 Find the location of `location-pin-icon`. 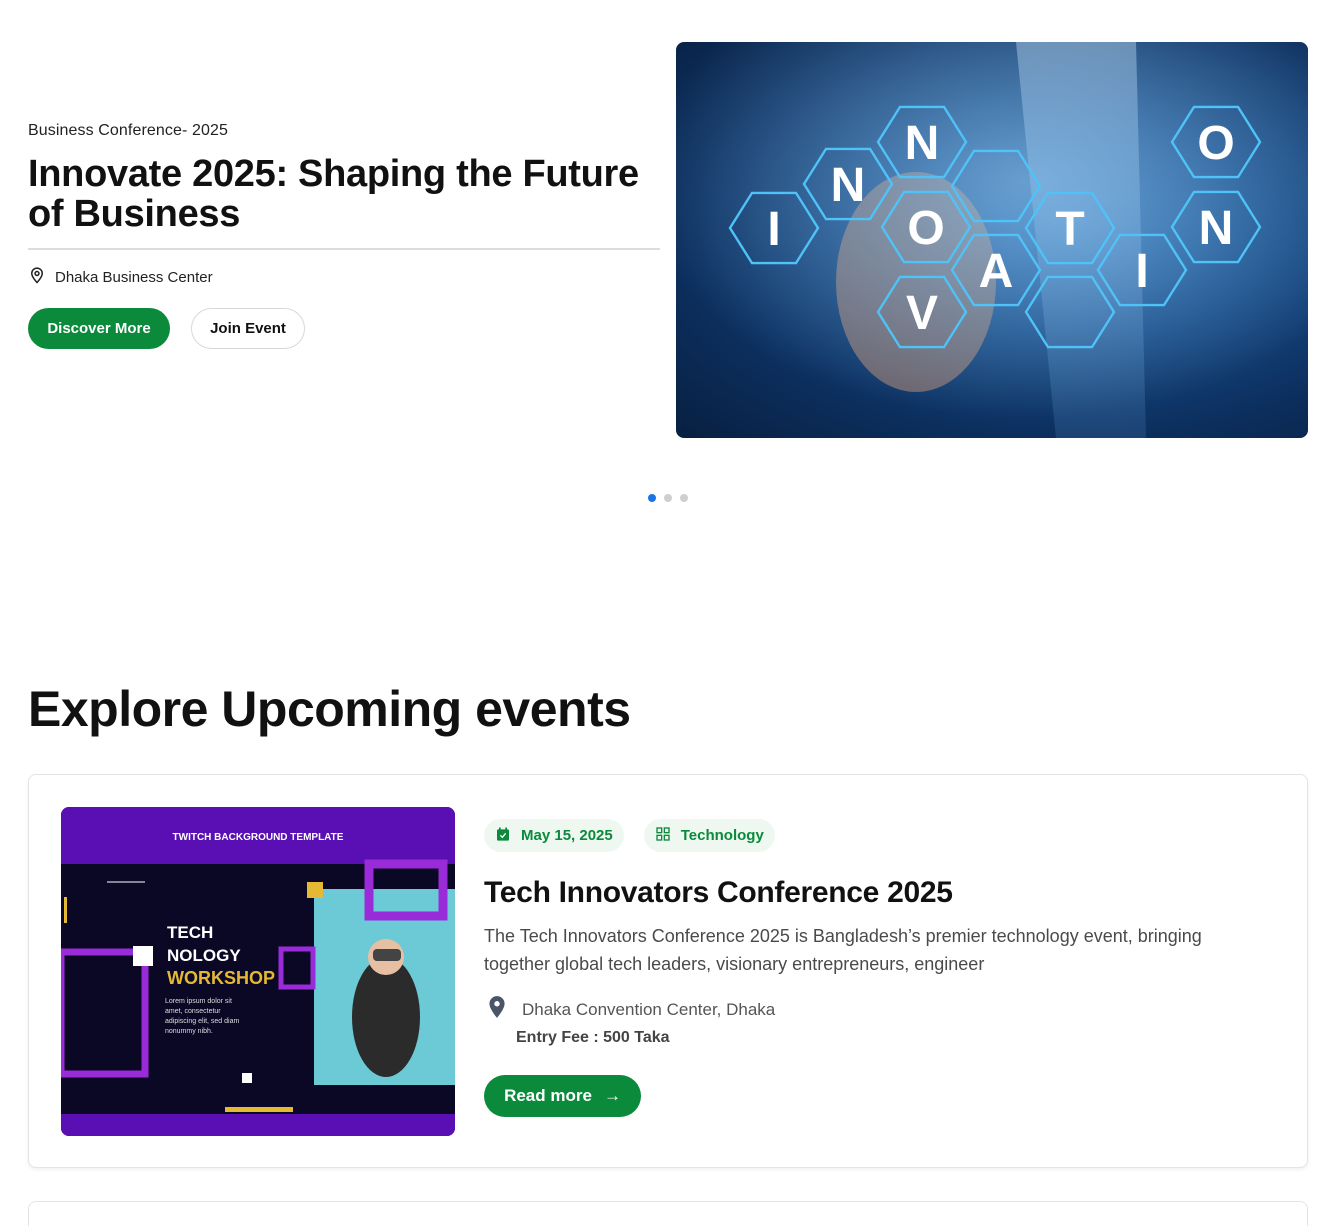

location-pin-icon is located at coordinates (37, 277).